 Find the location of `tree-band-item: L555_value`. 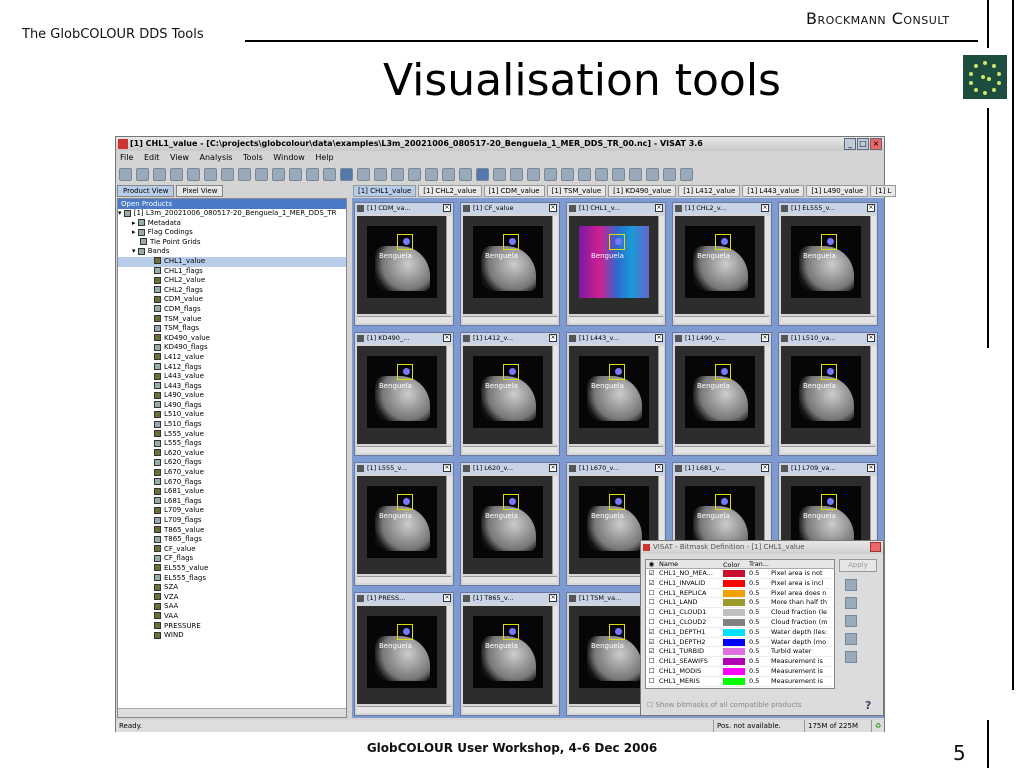

tree-band-item: L555_value is located at coordinates (232, 435).